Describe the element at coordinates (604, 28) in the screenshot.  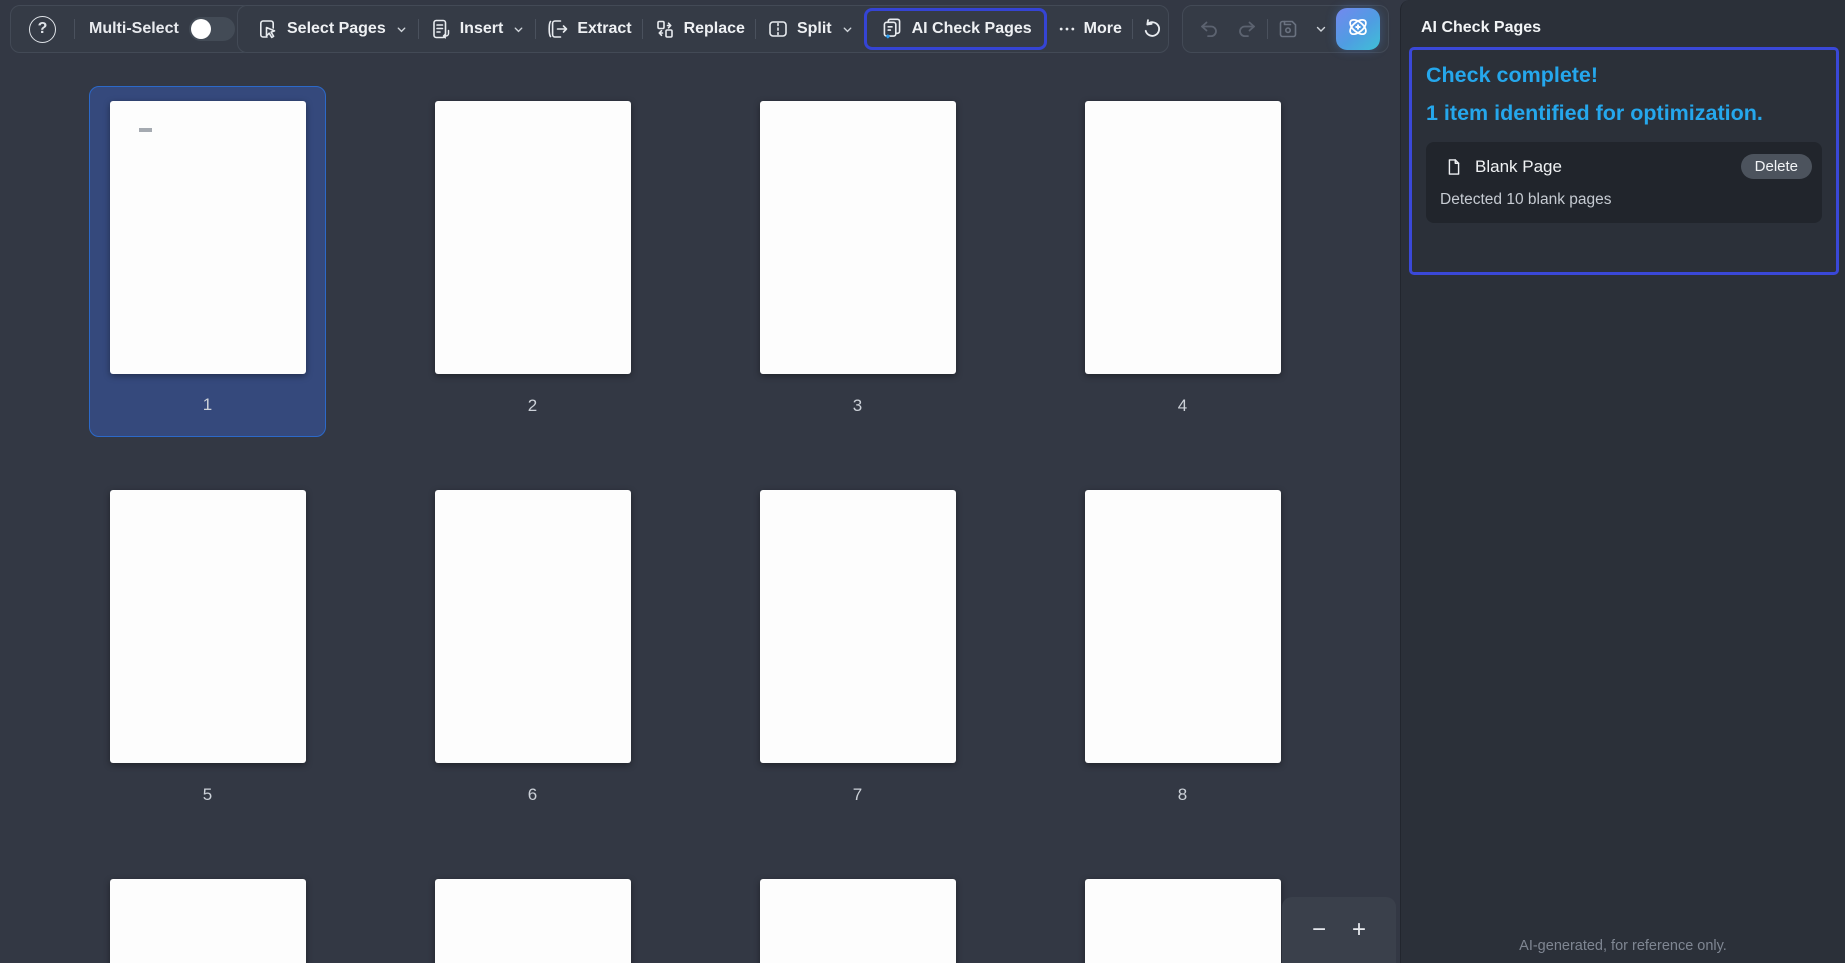
I see `extract-label: Extract` at that location.